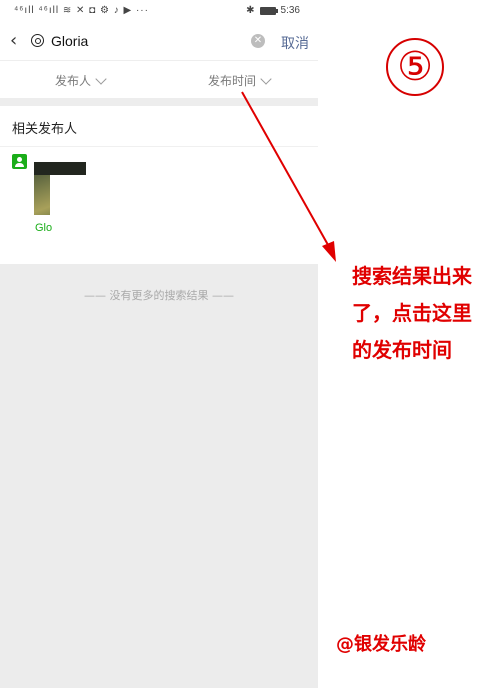  I want to click on filter-publish-time: 发布时间, so click(240, 80).